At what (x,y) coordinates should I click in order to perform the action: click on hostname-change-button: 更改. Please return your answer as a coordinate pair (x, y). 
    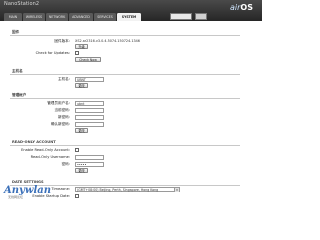
    Looking at the image, I should click on (81, 85).